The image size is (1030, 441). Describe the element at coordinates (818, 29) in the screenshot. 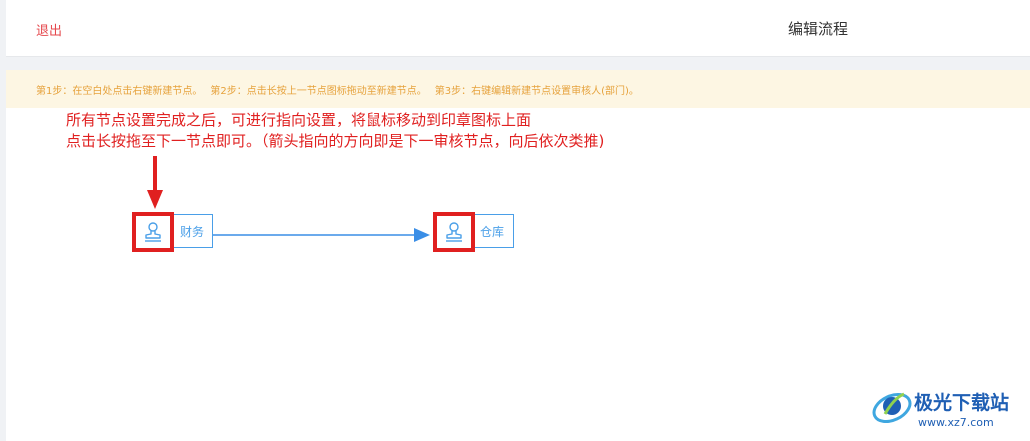

I see `page-title: 编辑流程` at that location.